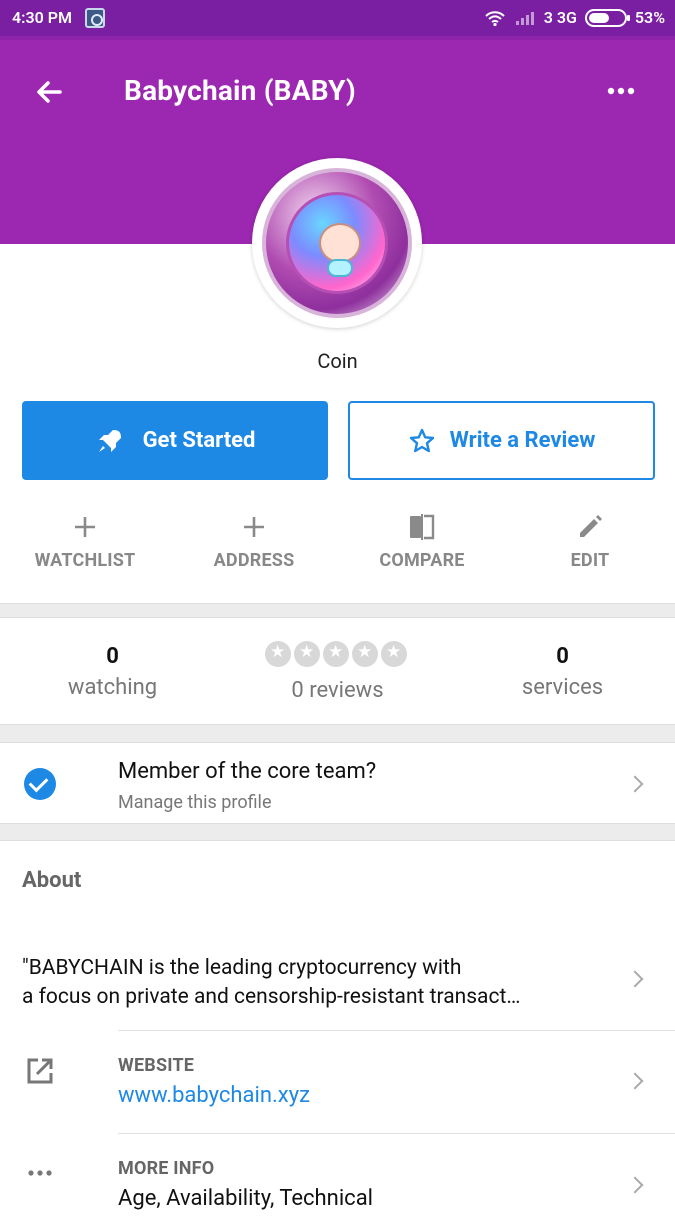 The height and width of the screenshot is (1220, 675). I want to click on page-title: Babychain (BABY), so click(240, 90).